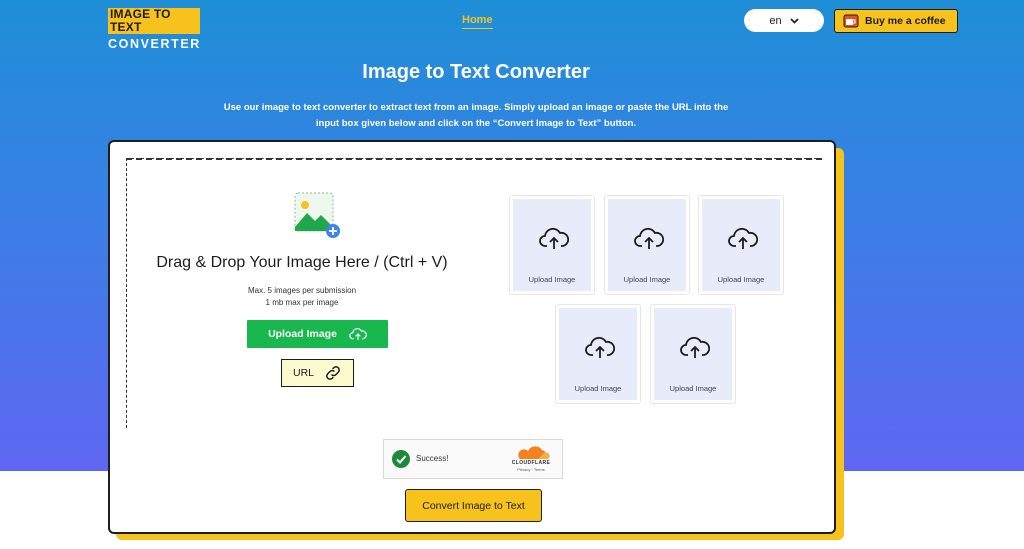  I want to click on page-title: Image to Text Converter, so click(476, 72).